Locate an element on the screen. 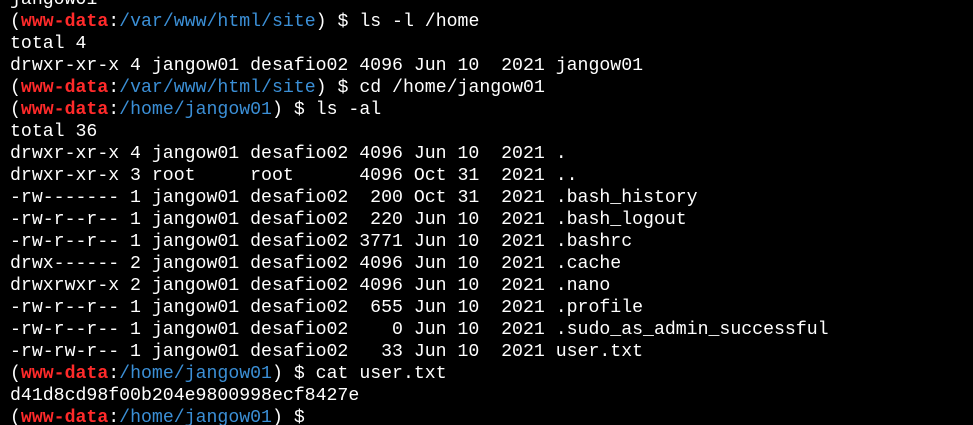 The width and height of the screenshot is (973, 425). prompt-line: (www-data:/home/jangow01) $ cat user.txt is located at coordinates (419, 374).